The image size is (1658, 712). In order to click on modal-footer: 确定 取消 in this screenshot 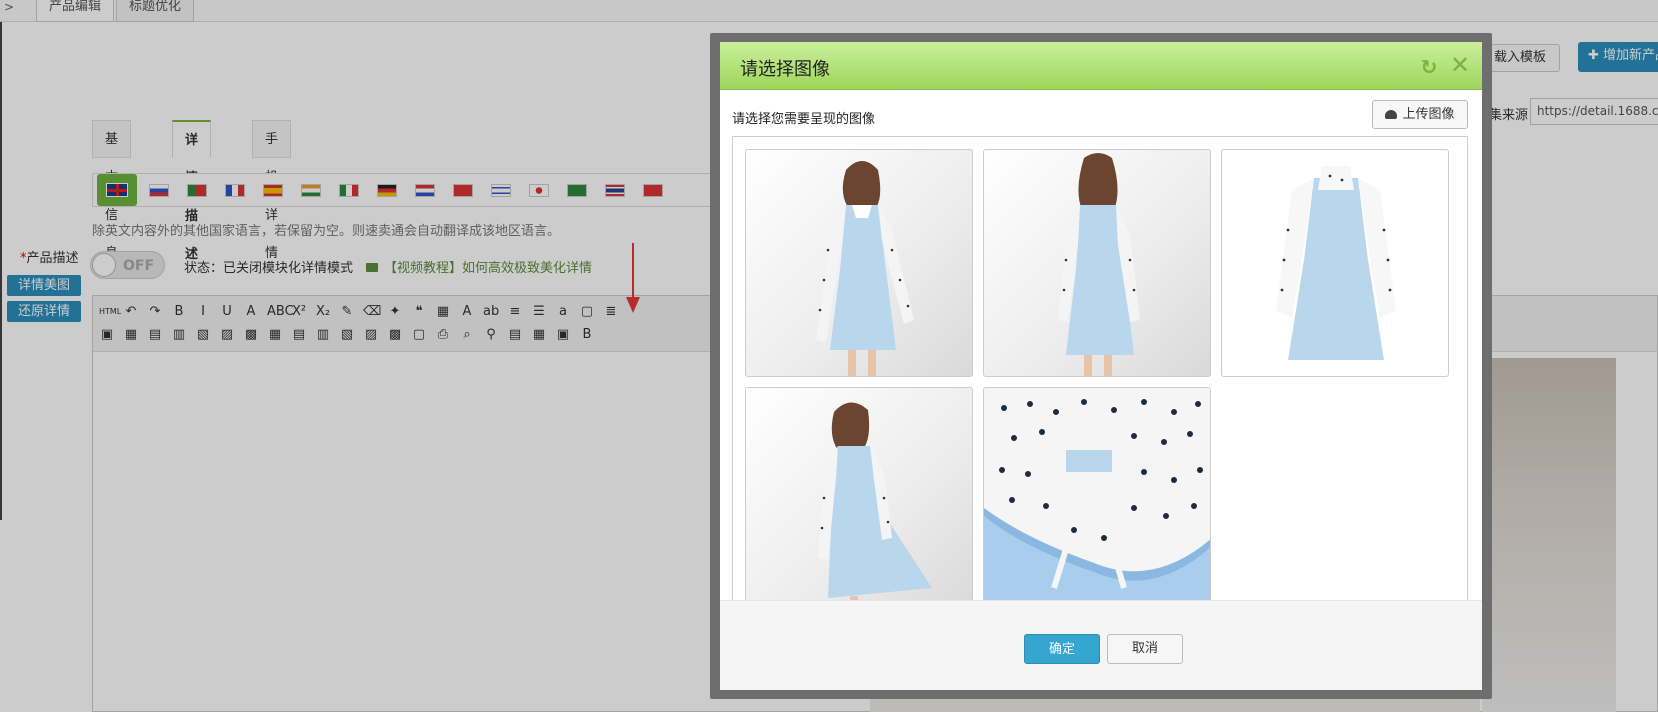, I will do `click(1101, 645)`.